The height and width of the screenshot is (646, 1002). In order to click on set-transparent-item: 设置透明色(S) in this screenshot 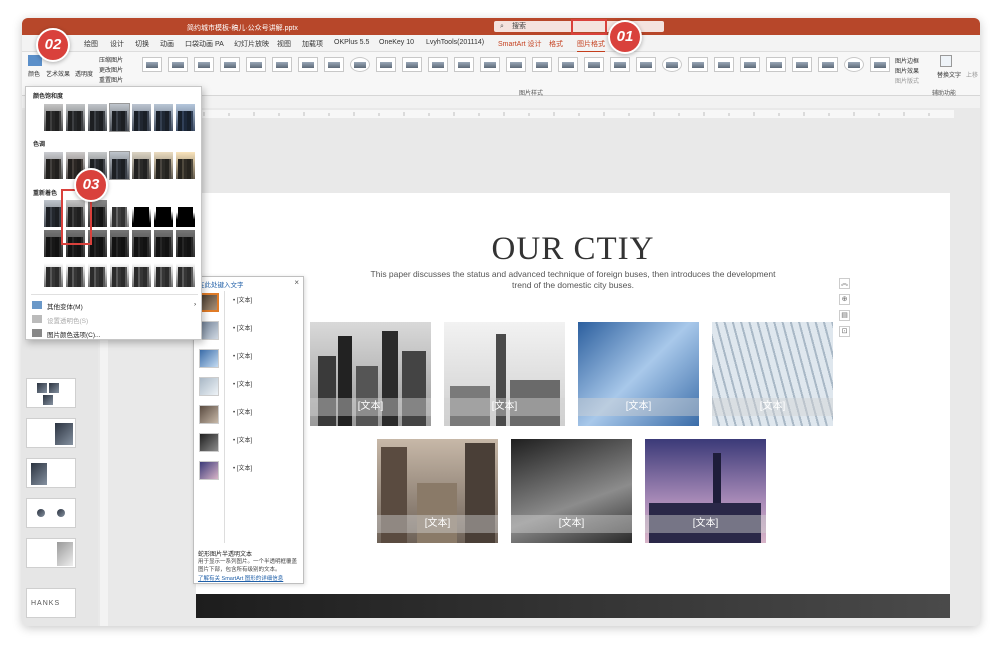, I will do `click(67, 320)`.